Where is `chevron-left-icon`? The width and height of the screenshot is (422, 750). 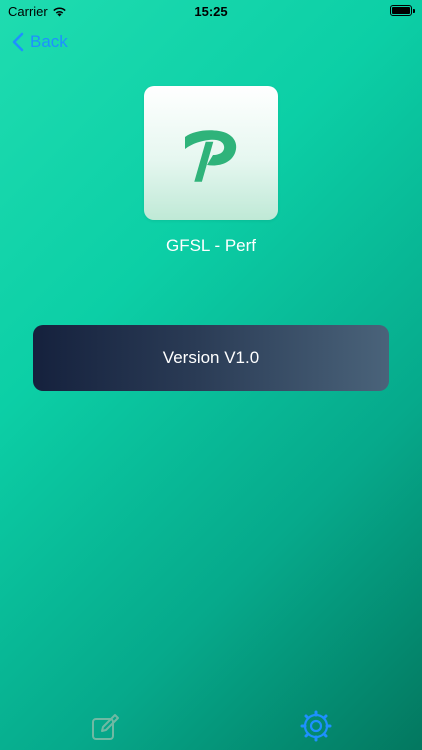
chevron-left-icon is located at coordinates (18, 42).